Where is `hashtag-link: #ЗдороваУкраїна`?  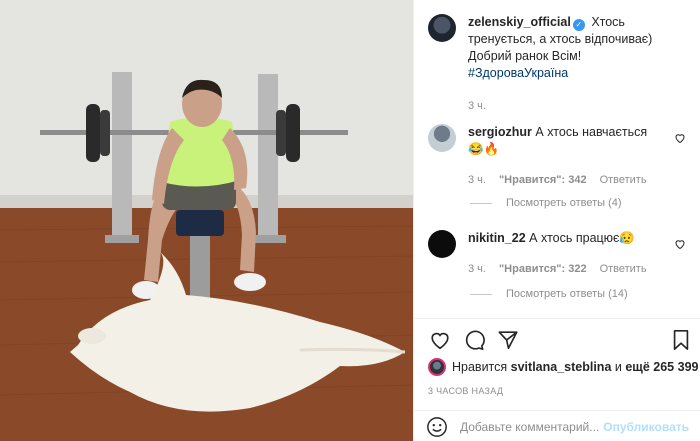
hashtag-link: #ЗдороваУкраїна is located at coordinates (580, 73).